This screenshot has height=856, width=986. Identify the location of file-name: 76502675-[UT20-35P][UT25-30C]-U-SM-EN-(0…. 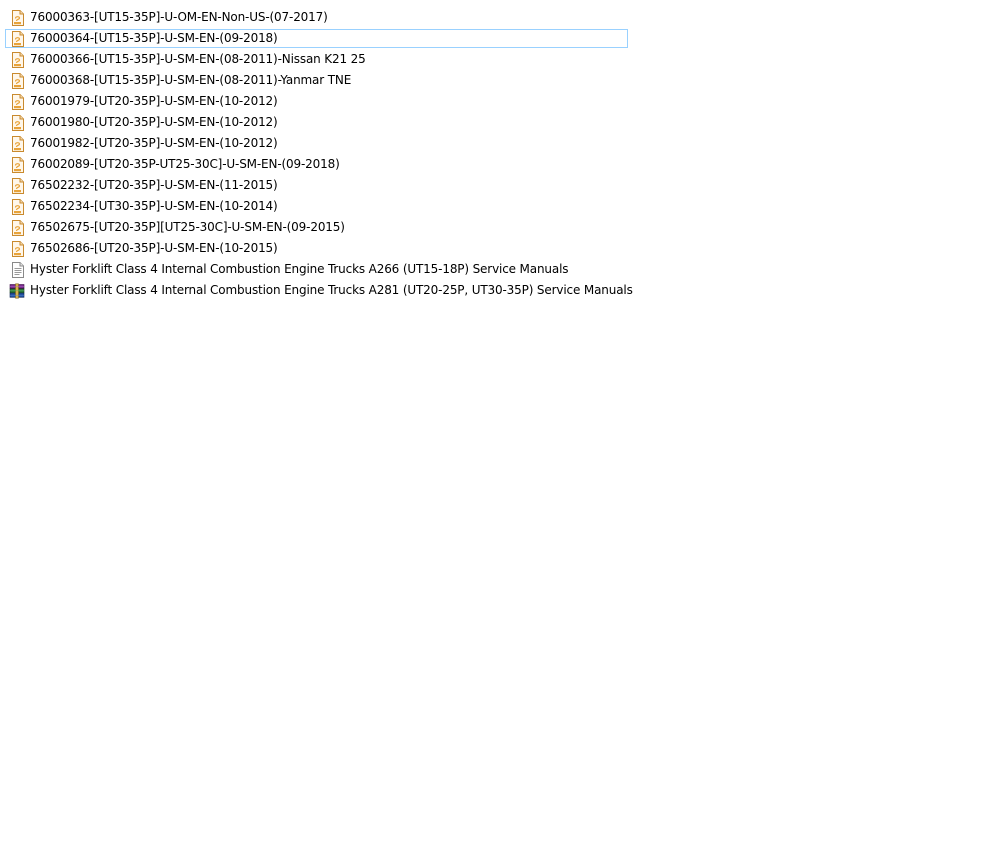
(187, 227).